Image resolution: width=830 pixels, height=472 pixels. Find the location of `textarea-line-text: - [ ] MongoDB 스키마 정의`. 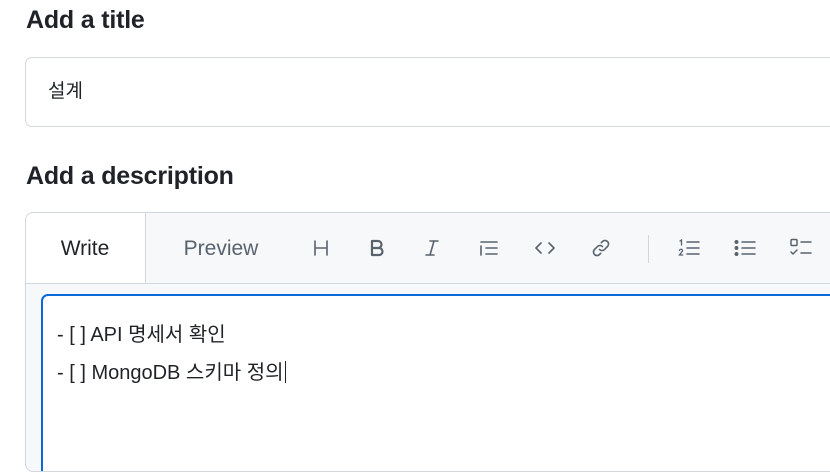

textarea-line-text: - [ ] MongoDB 스키마 정의 is located at coordinates (170, 373).